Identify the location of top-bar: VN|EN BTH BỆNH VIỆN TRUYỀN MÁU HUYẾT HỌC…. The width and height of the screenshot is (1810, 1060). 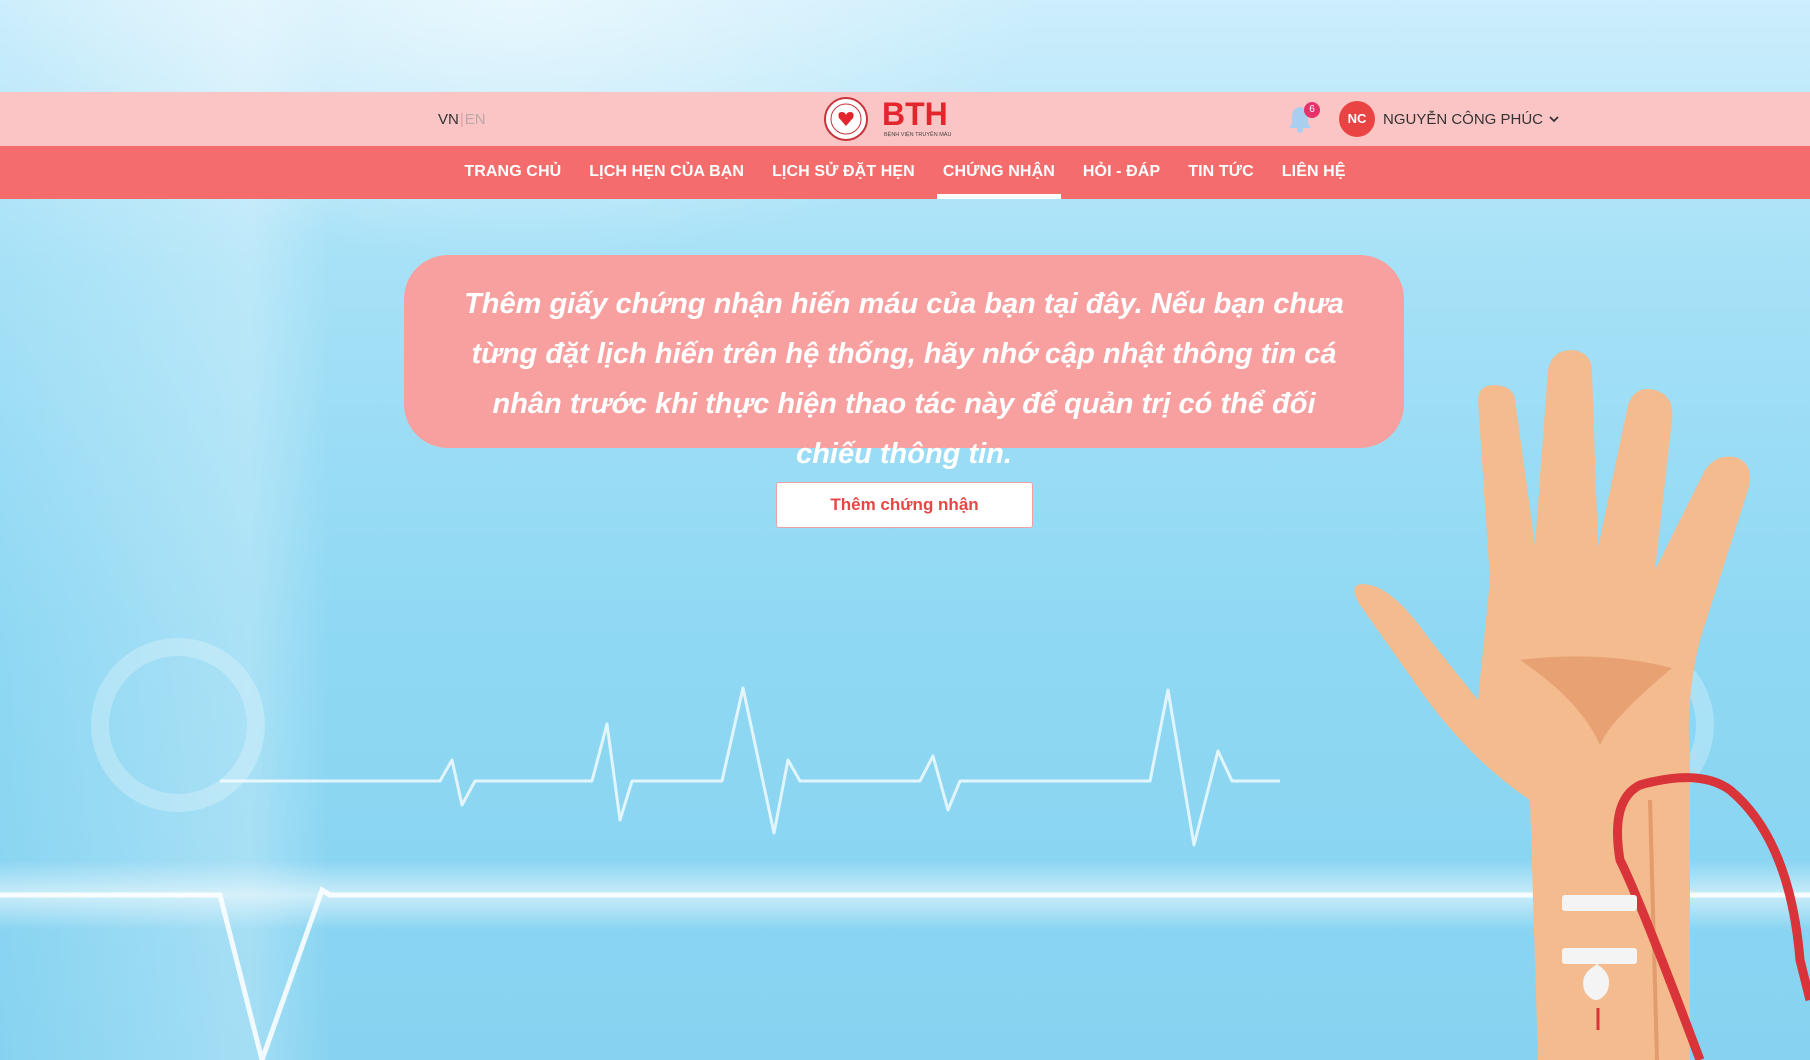
(905, 119).